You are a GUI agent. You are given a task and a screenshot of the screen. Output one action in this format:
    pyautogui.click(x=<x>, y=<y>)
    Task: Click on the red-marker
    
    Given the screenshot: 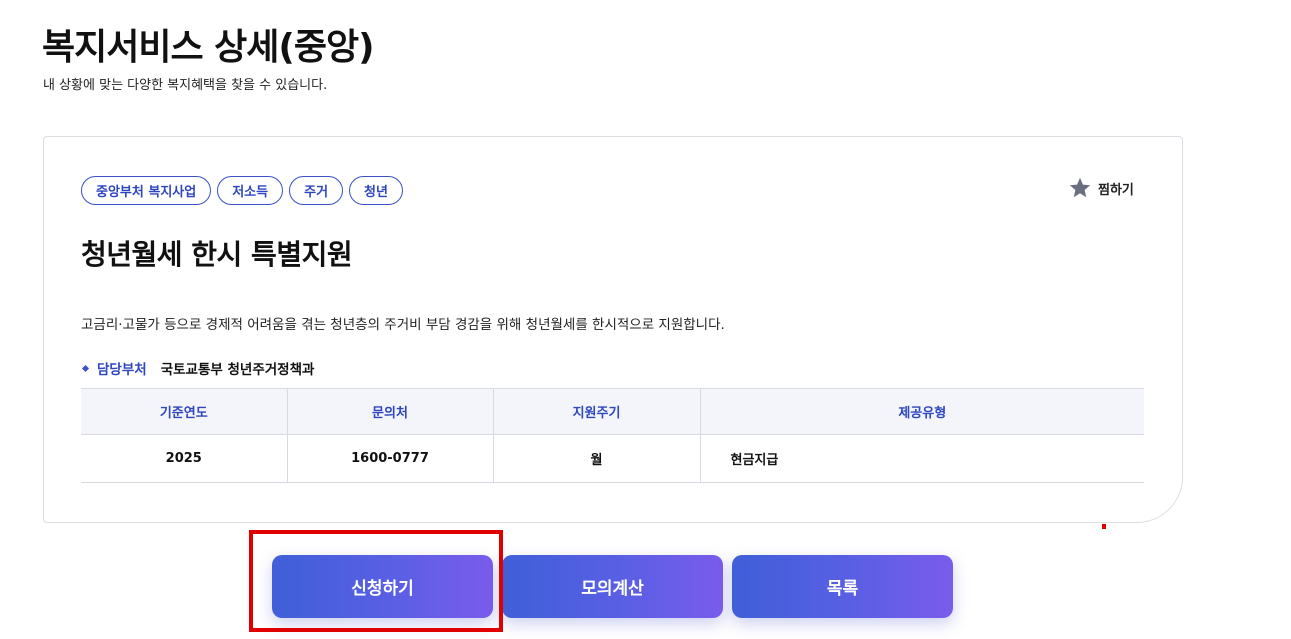 What is the action you would take?
    pyautogui.click(x=1104, y=526)
    